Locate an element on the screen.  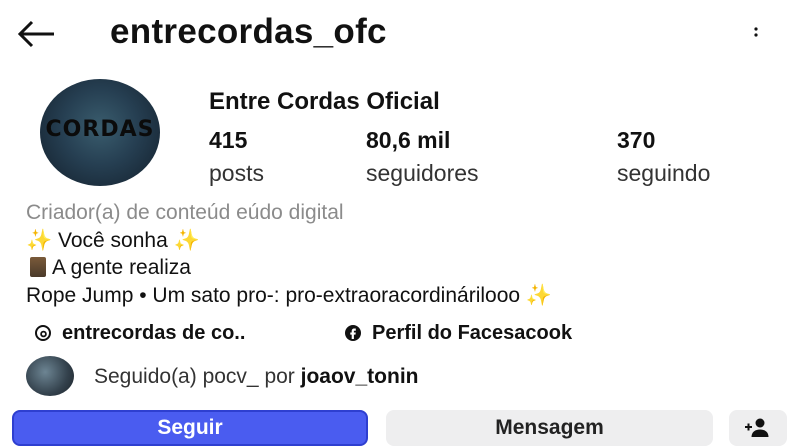
add-person-icon is located at coordinates (757, 427).